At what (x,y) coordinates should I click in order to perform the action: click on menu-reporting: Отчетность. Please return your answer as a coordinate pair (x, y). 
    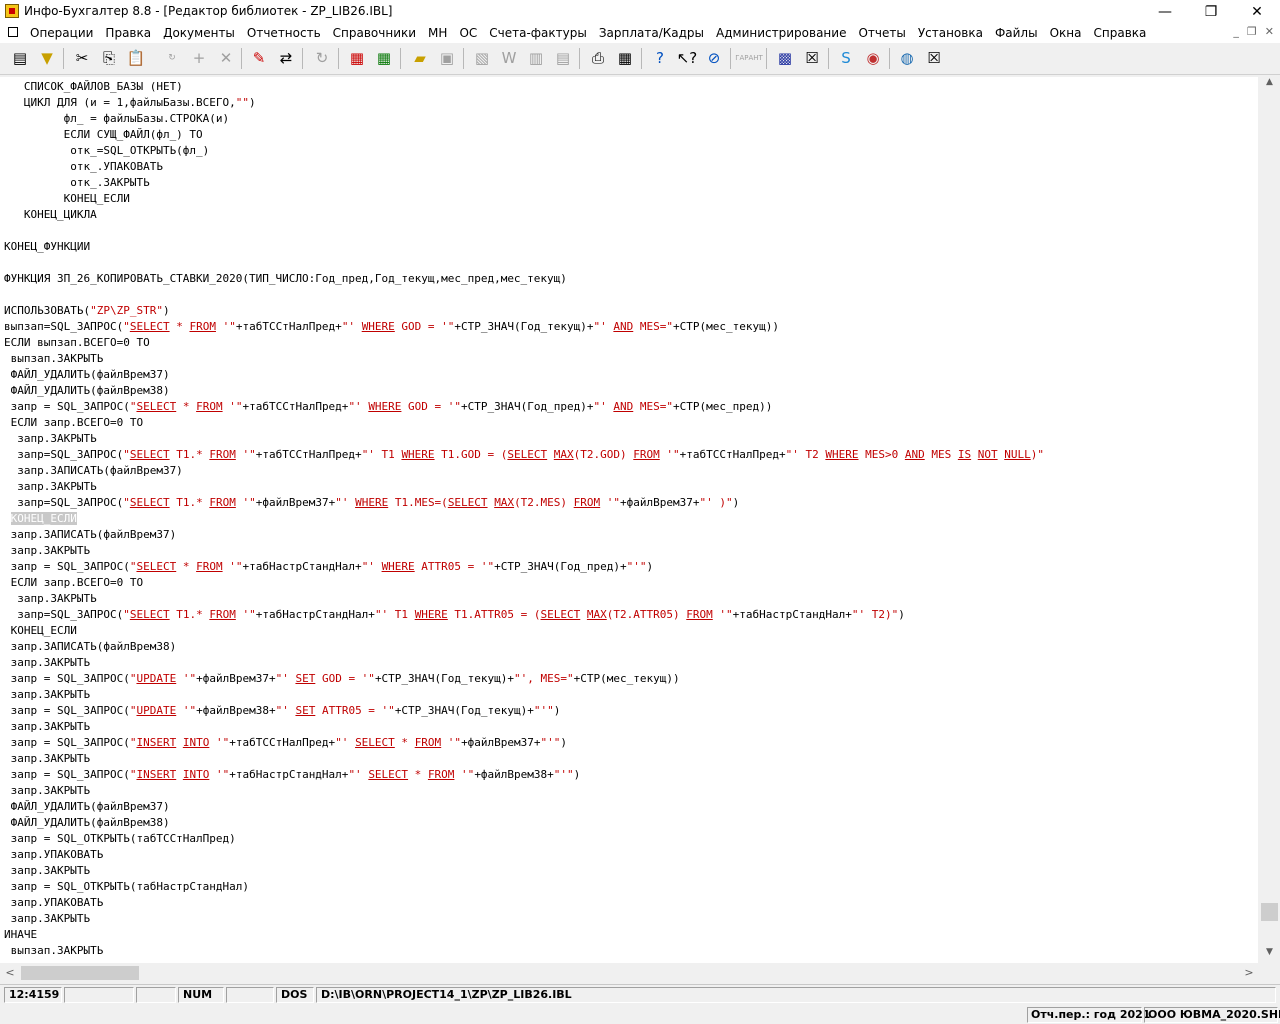
    Looking at the image, I should click on (287, 33).